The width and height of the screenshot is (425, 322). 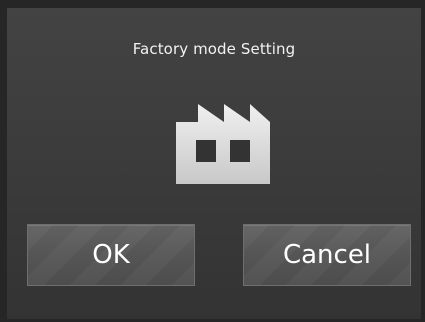 I want to click on dialog-title: Factory mode Setting, so click(x=214, y=49).